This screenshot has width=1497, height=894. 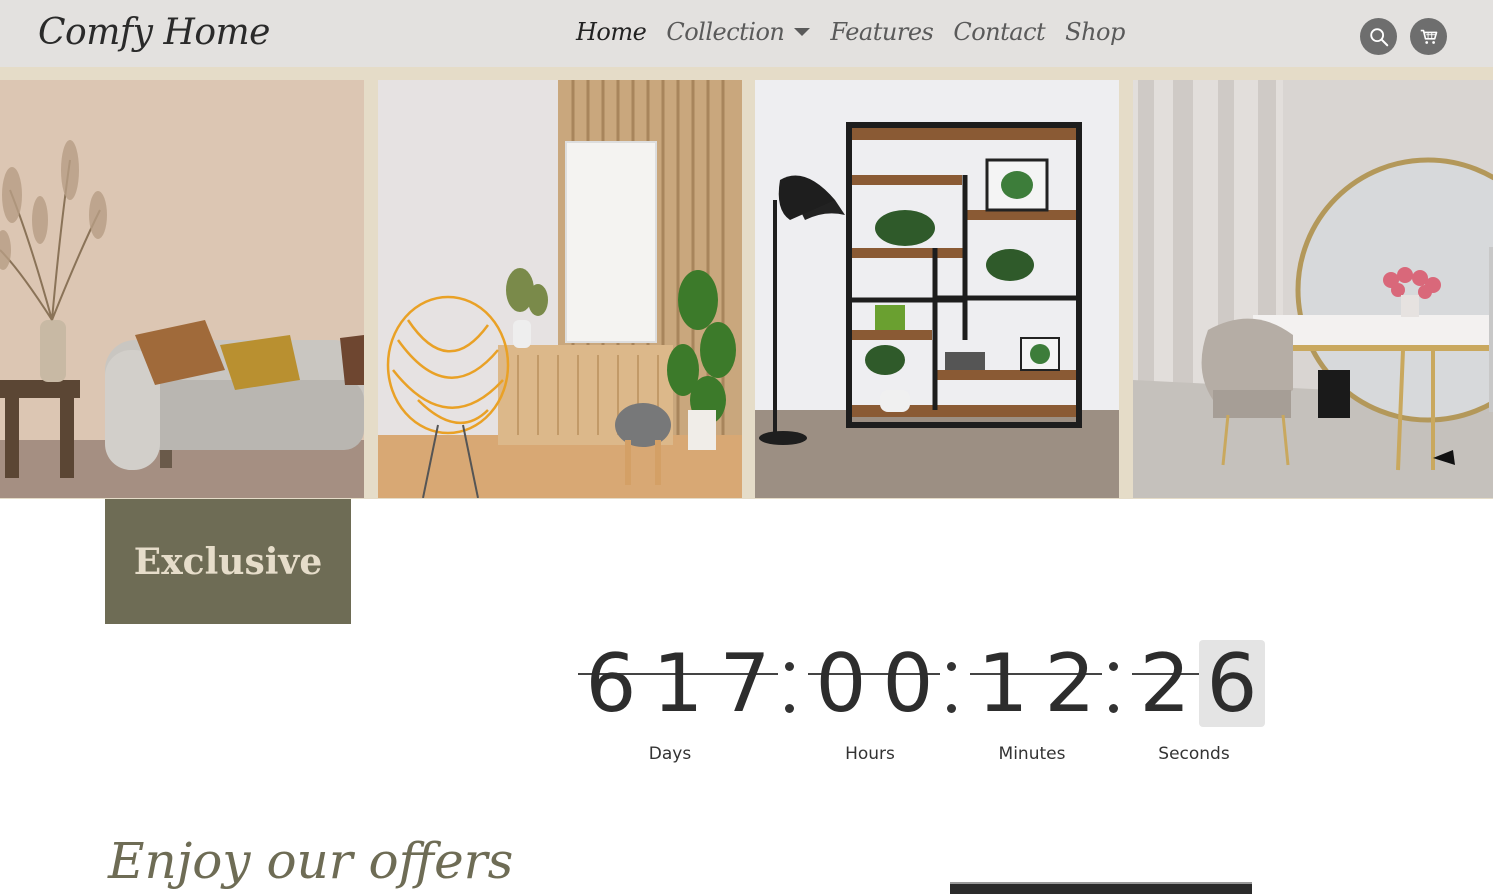 I want to click on nav-links: Home Collection Features Contact Shop, so click(x=860, y=32).